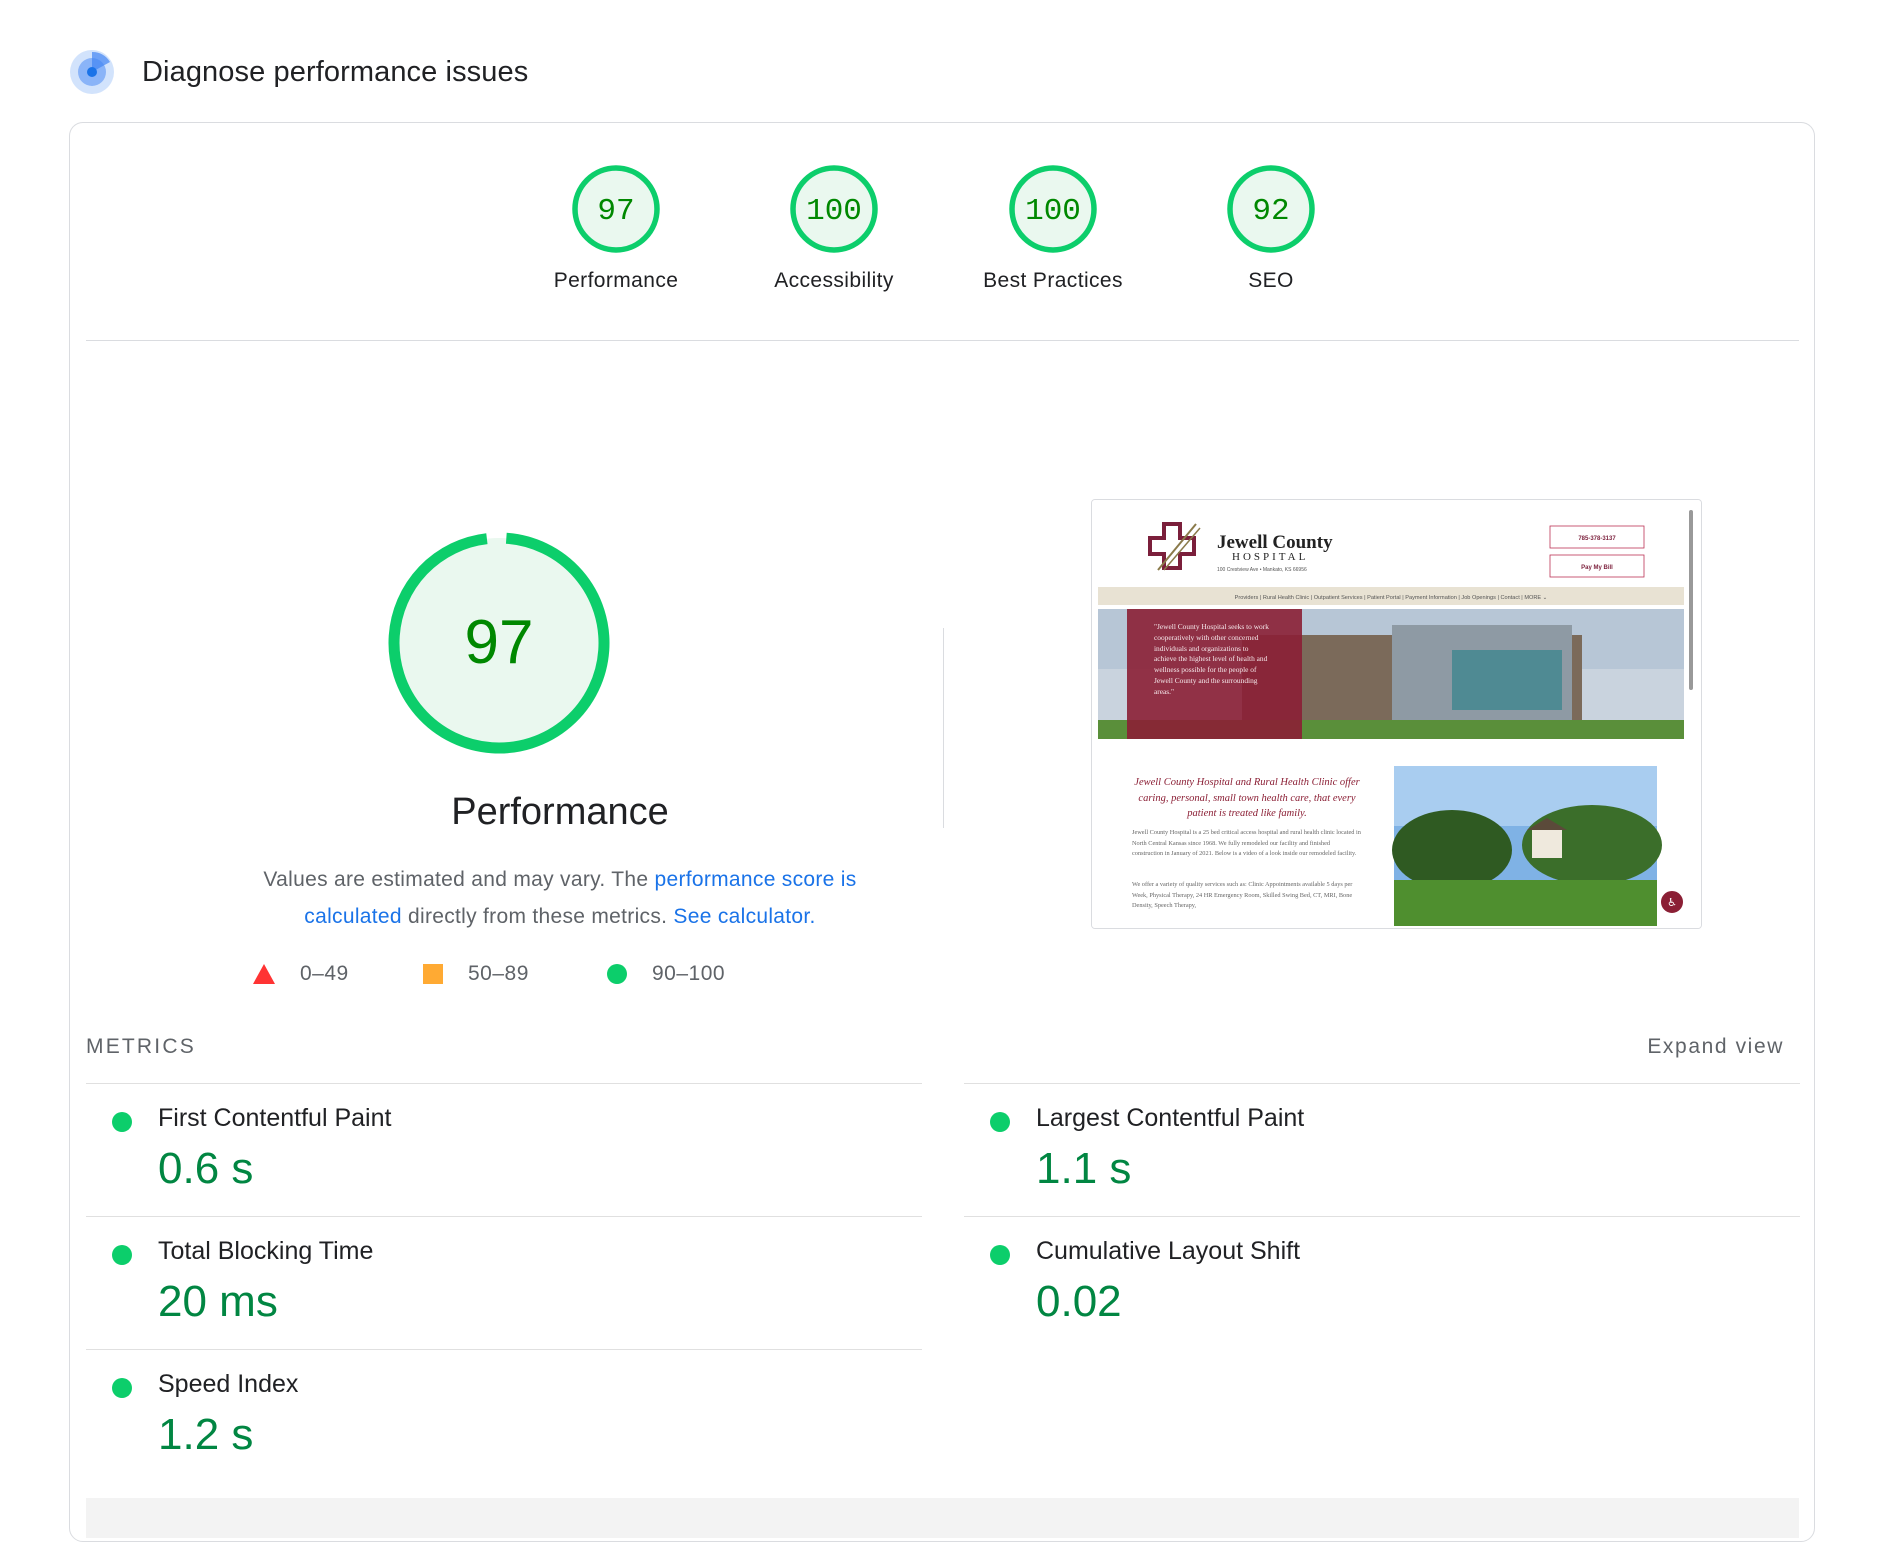 This screenshot has width=1888, height=1542. What do you see at coordinates (1079, 1301) in the screenshot?
I see `metric-value: 0.02` at bounding box center [1079, 1301].